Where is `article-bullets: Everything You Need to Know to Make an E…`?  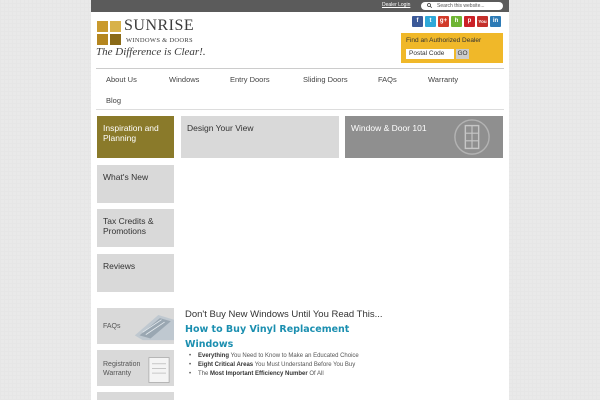 article-bullets: Everything You Need to Know to Make an E… is located at coordinates (279, 365).